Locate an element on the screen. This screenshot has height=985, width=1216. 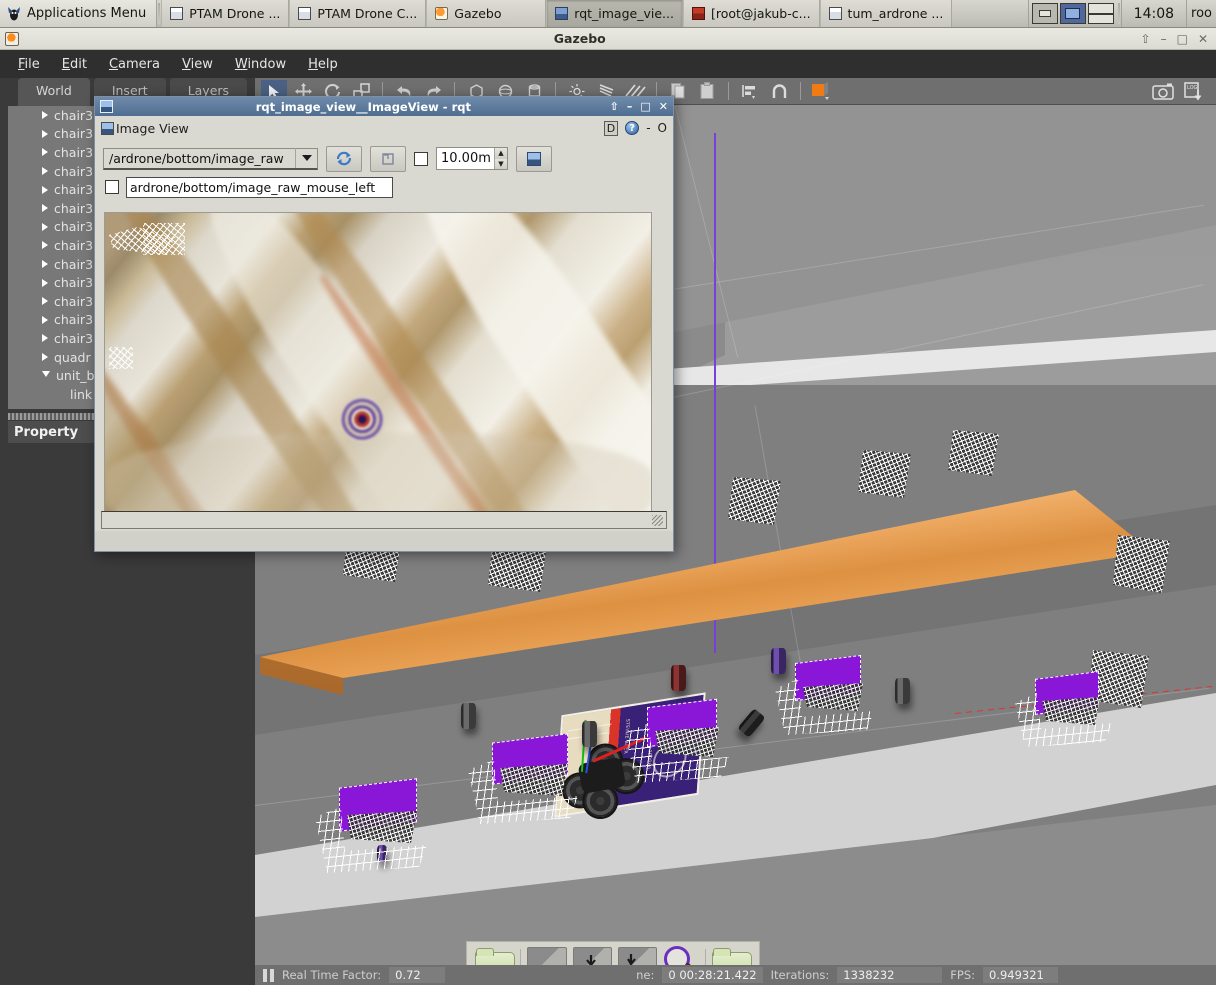
align-icon is located at coordinates (750, 91).